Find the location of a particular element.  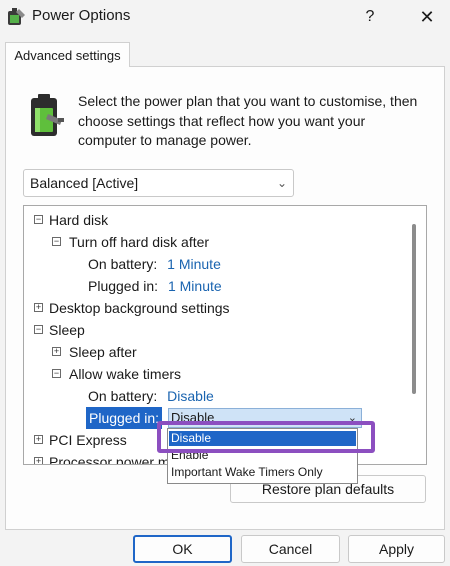

chevron-down-icon: ⌄ is located at coordinates (281, 183).